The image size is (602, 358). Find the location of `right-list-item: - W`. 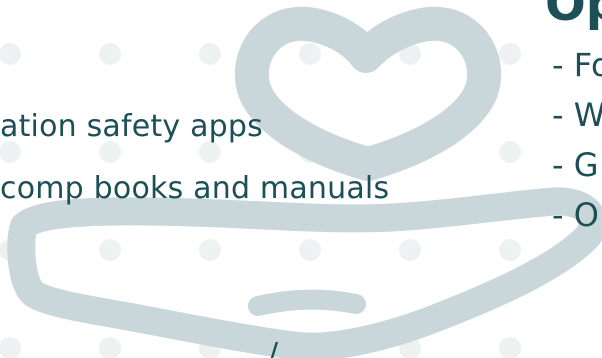

right-list-item: - W is located at coordinates (577, 115).